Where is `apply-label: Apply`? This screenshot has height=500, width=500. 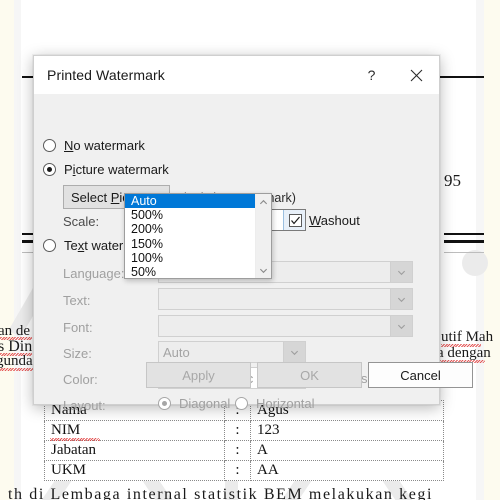
apply-label: Apply is located at coordinates (198, 375).